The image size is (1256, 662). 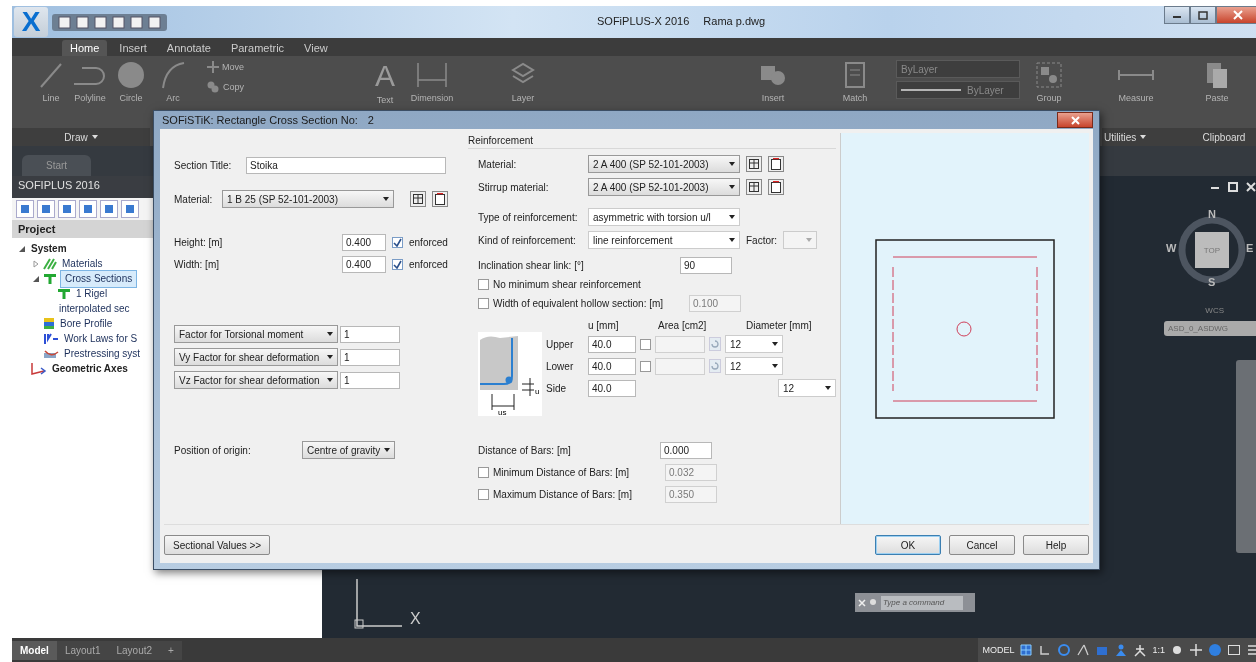 What do you see at coordinates (779, 325) in the screenshot?
I see `column-header: Diameter [mm]` at bounding box center [779, 325].